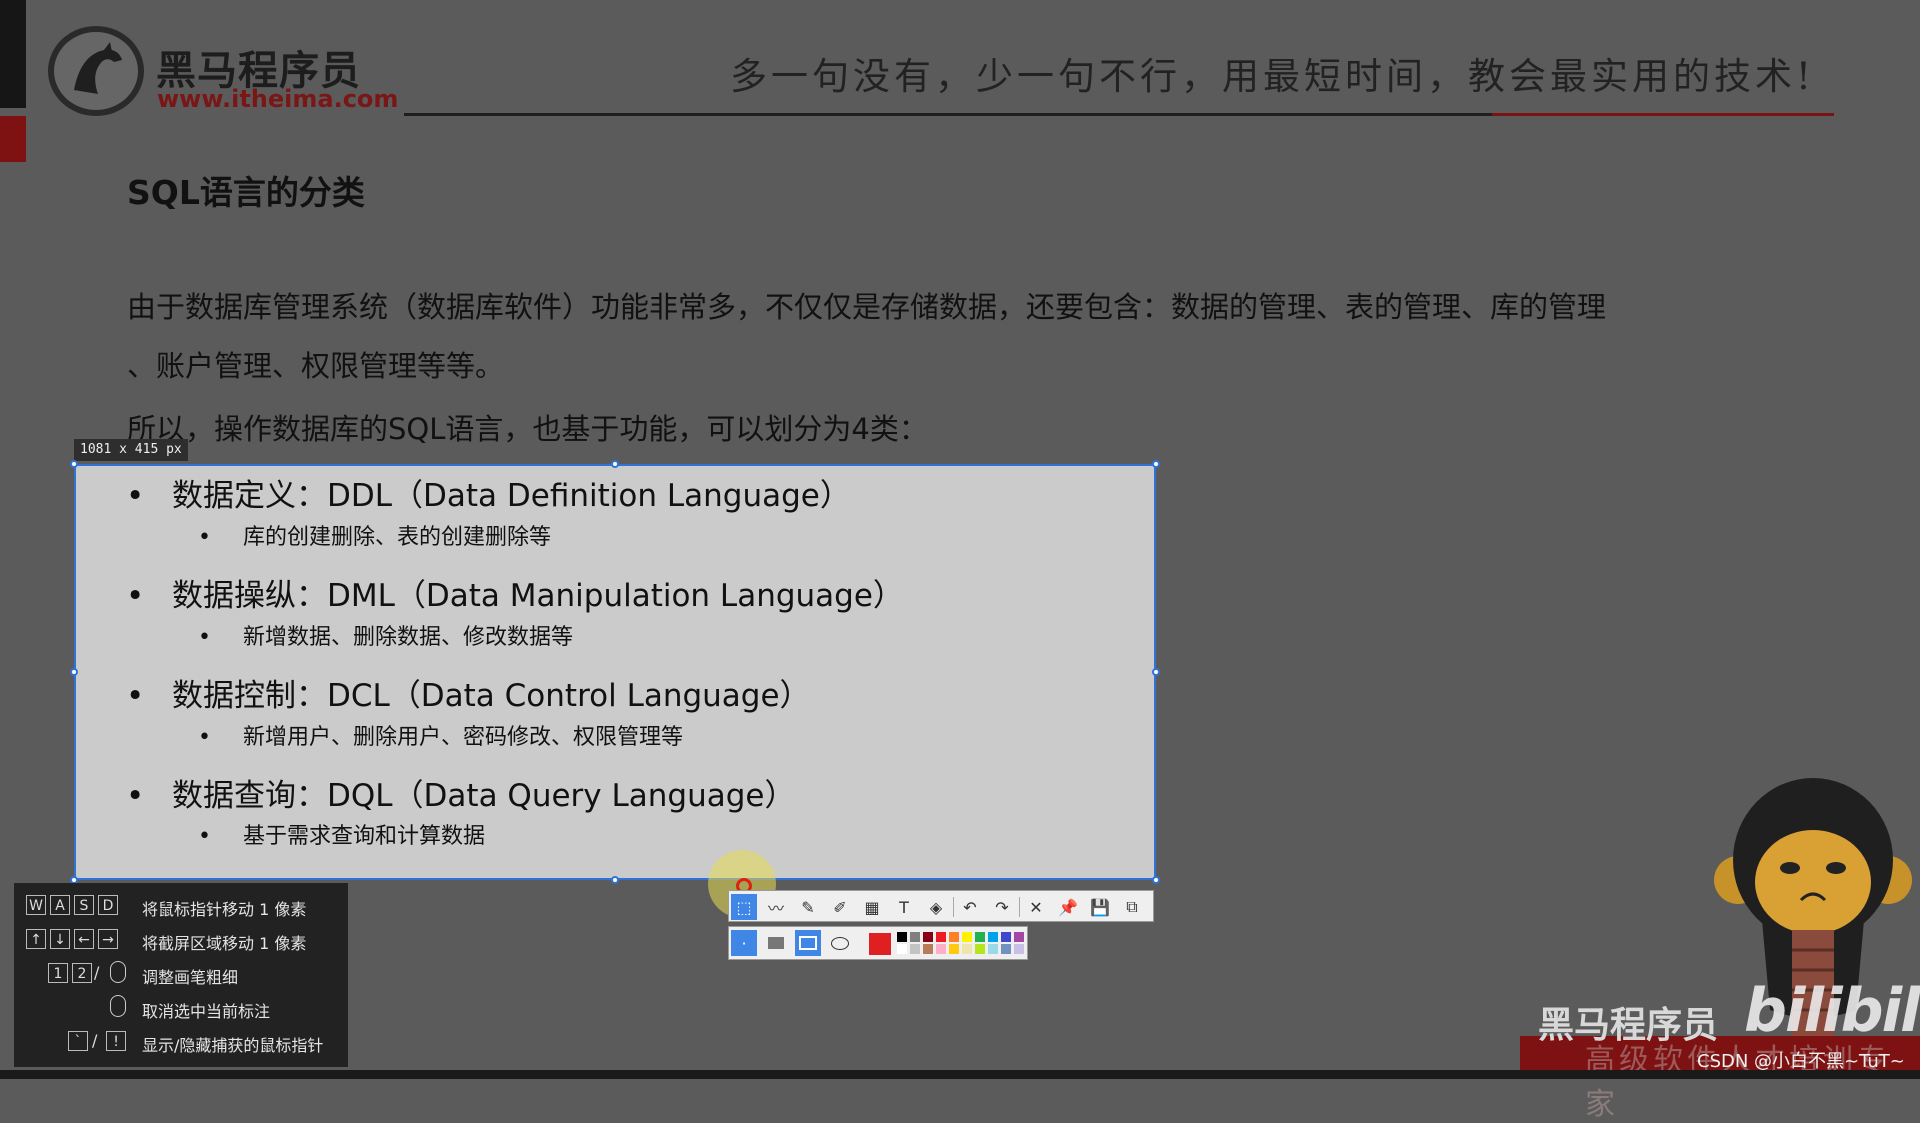  What do you see at coordinates (1156, 672) in the screenshot?
I see `resize-handle-e` at bounding box center [1156, 672].